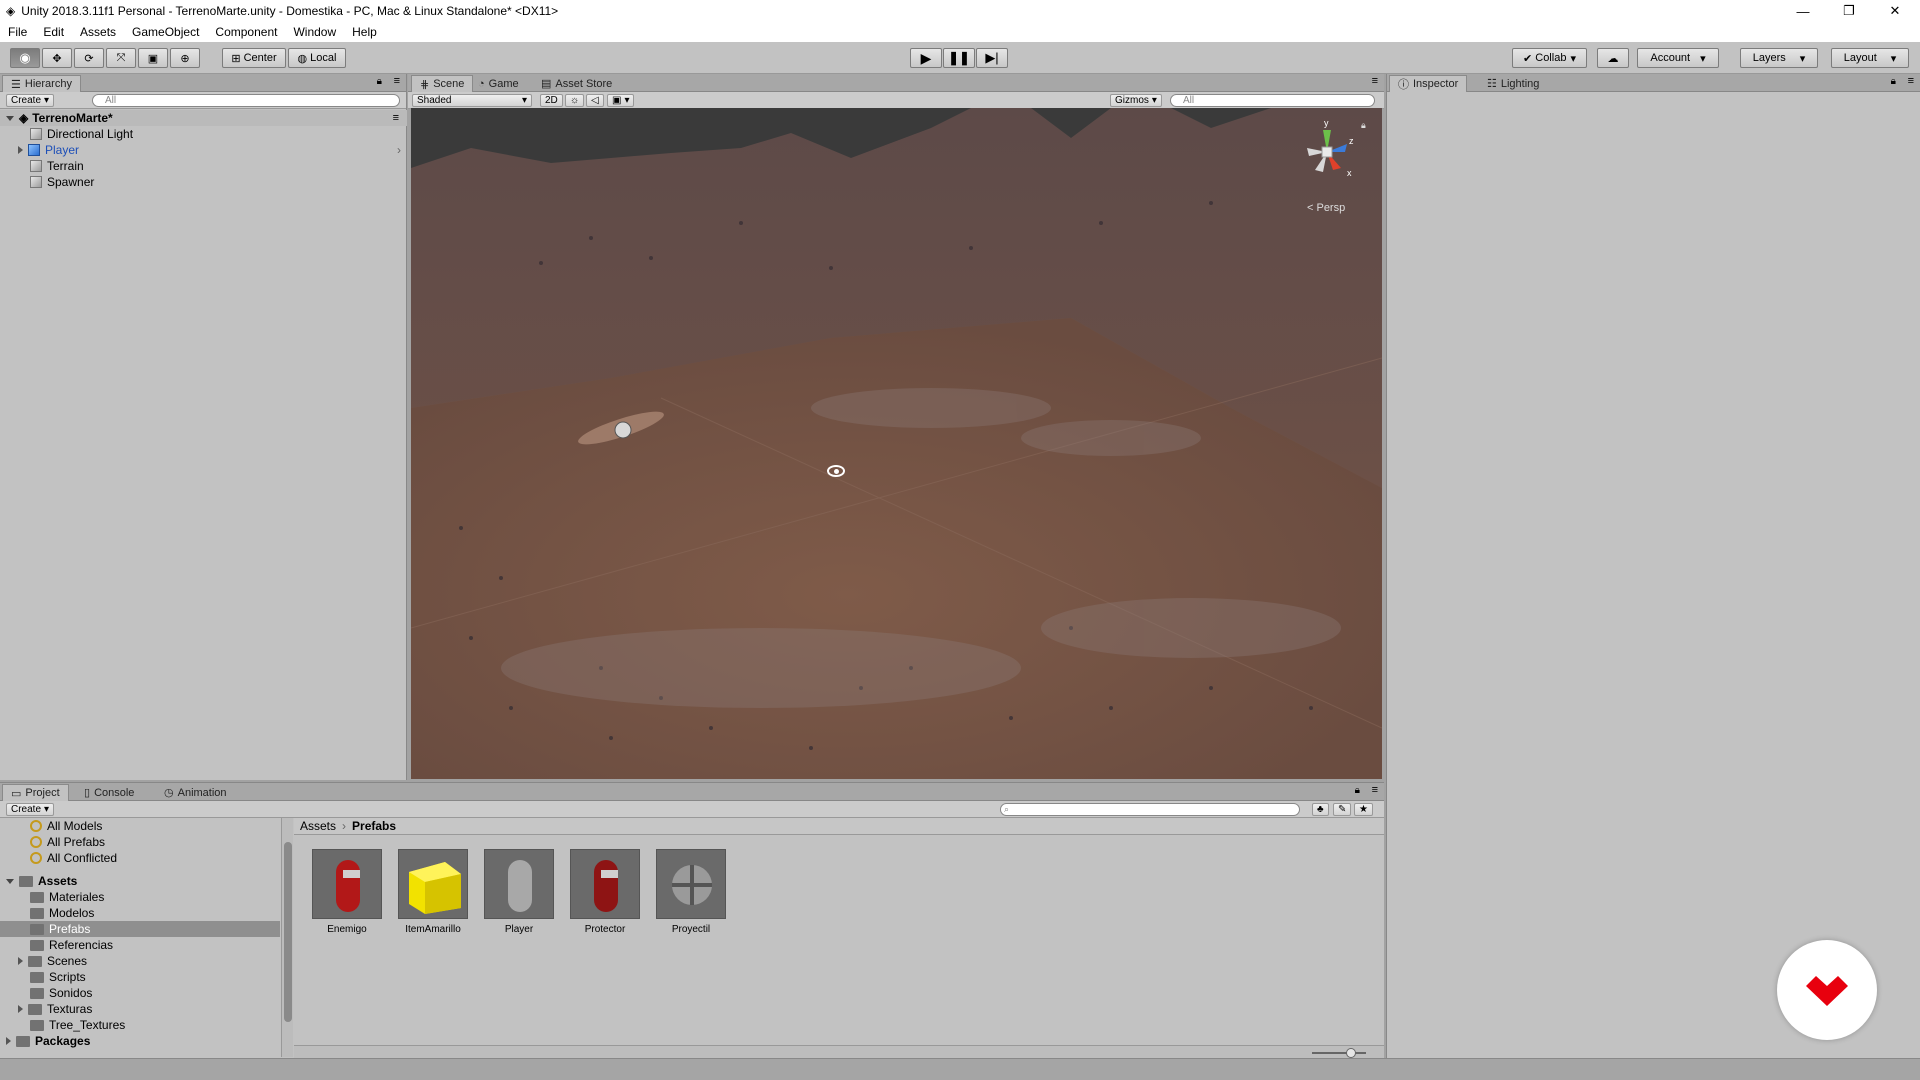 This screenshot has width=1920, height=1080. I want to click on prefab-label: Proyectil, so click(691, 929).